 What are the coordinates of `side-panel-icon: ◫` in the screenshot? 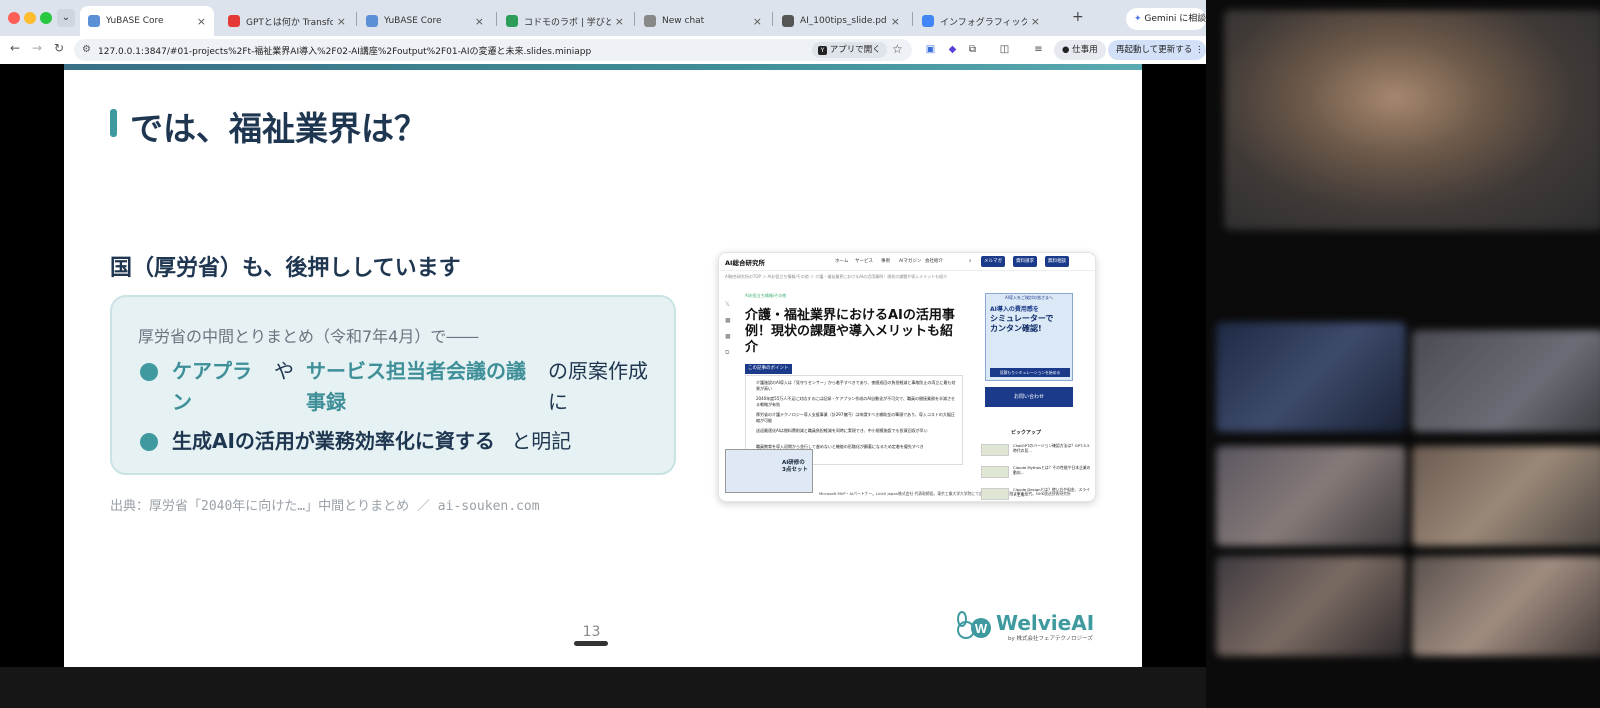 It's located at (1004, 49).